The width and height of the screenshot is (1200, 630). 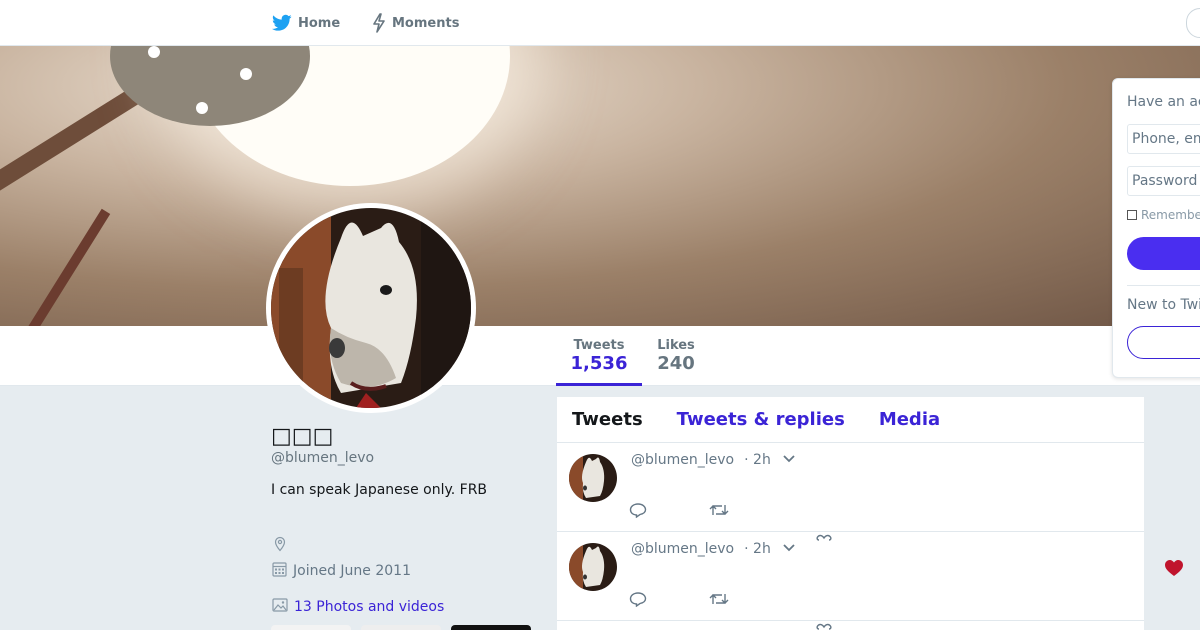 I want to click on search-box-edge, so click(x=1193, y=23).